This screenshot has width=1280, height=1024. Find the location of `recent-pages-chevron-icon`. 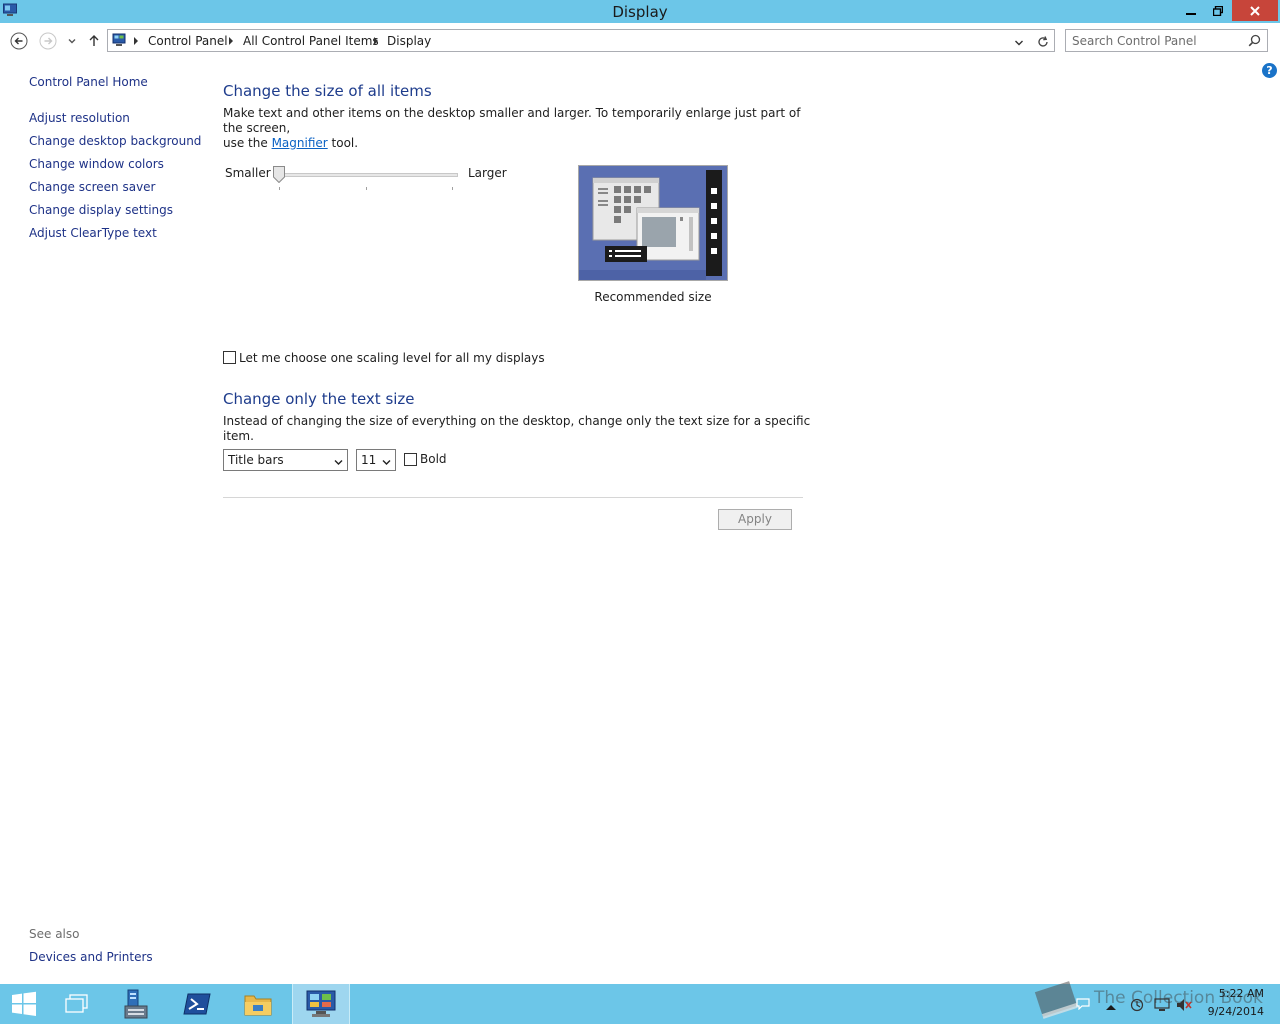

recent-pages-chevron-icon is located at coordinates (72, 41).